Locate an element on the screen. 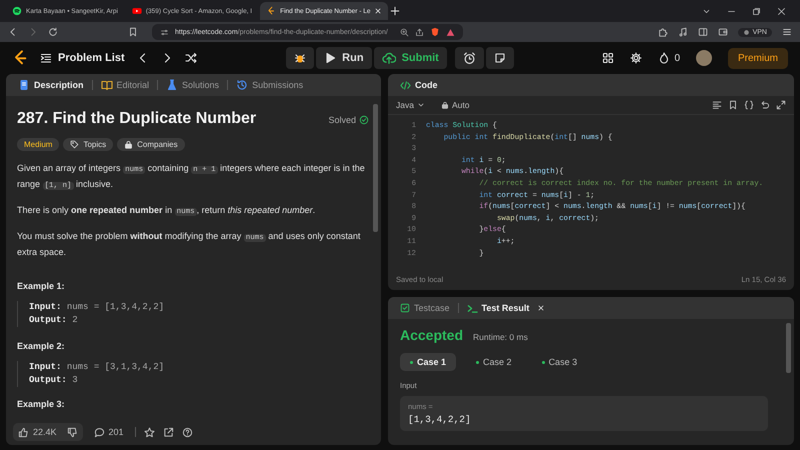 The width and height of the screenshot is (800, 450). play-icon is located at coordinates (330, 58).